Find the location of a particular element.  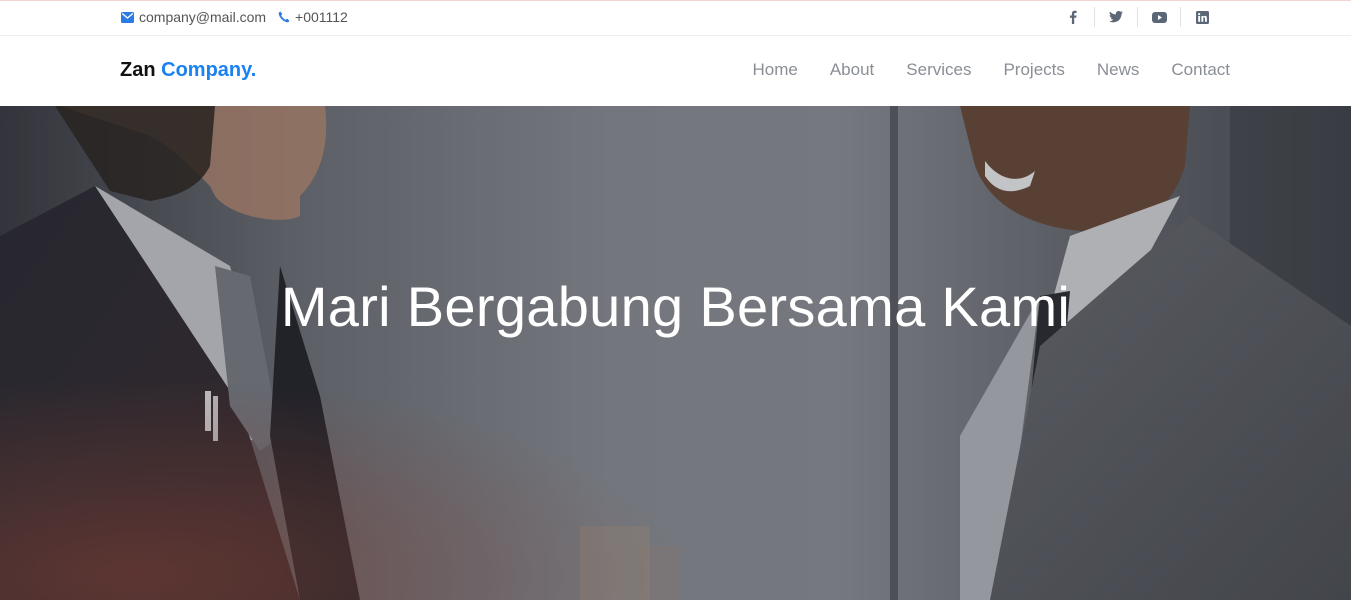

email-contact: company@mail.com is located at coordinates (193, 17).